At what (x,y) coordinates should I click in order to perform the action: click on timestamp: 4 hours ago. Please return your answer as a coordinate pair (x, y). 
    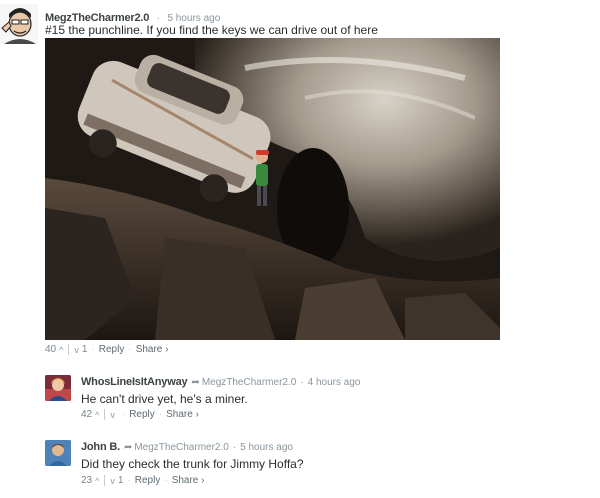
    Looking at the image, I should click on (334, 382).